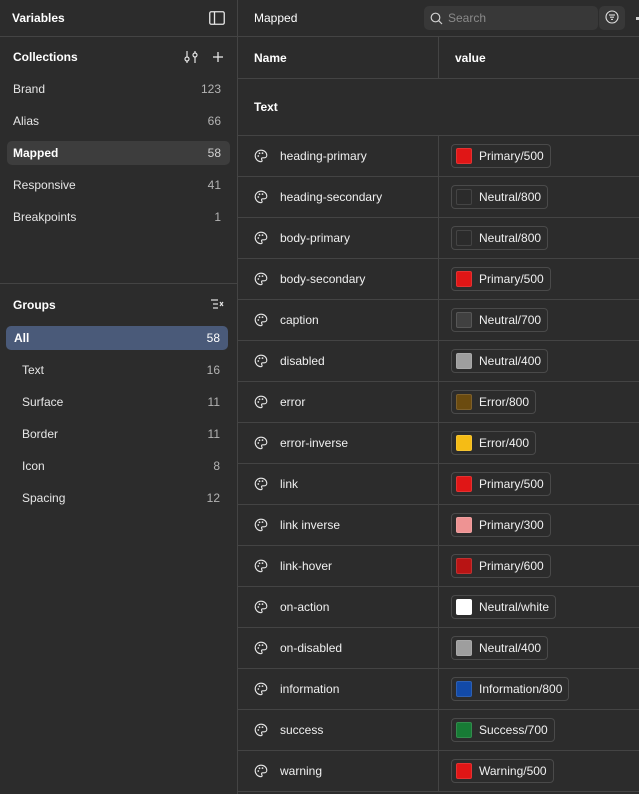 This screenshot has width=639, height=794. Describe the element at coordinates (438, 156) in the screenshot. I see `table-row: heading-primary Primary/500` at that location.